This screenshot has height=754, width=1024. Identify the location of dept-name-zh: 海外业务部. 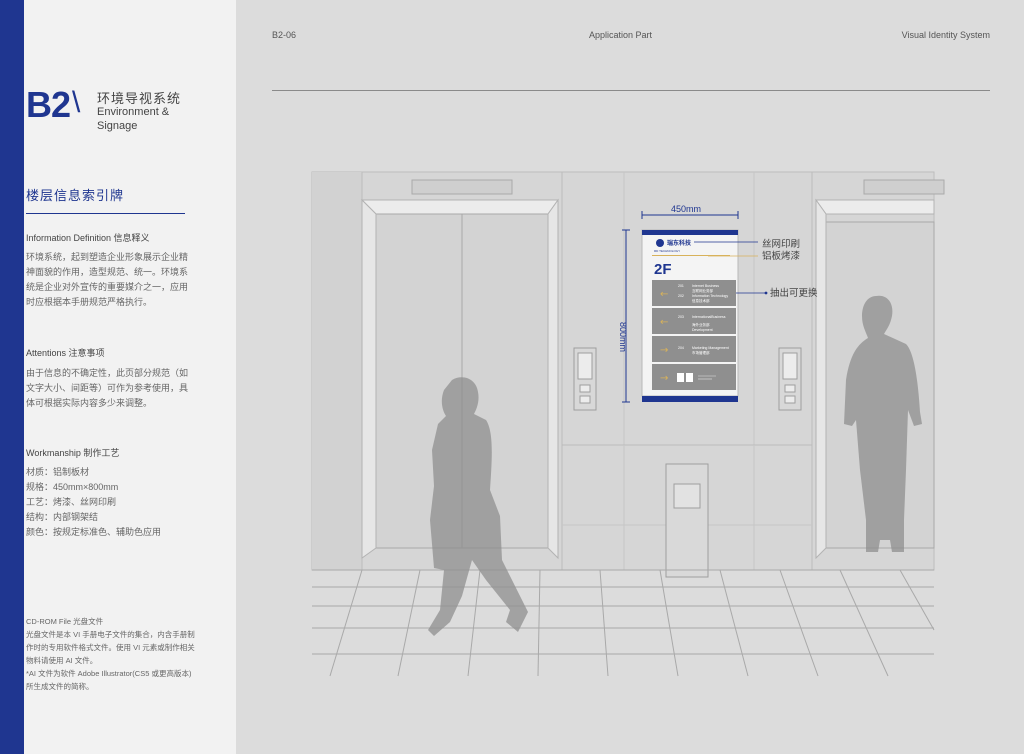
(701, 324).